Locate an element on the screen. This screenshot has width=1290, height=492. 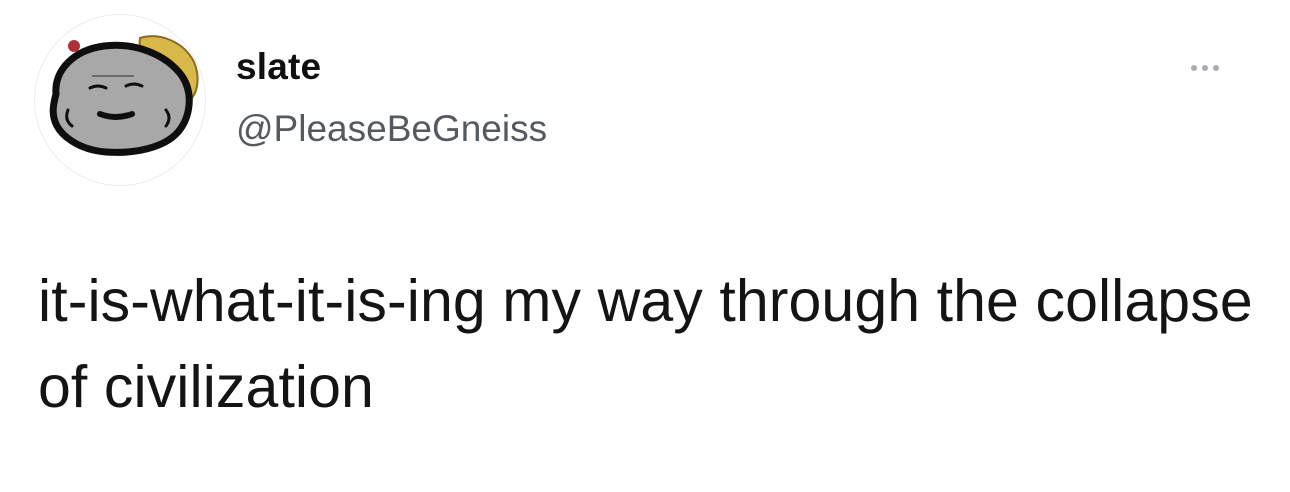
more-options-button is located at coordinates (1205, 68).